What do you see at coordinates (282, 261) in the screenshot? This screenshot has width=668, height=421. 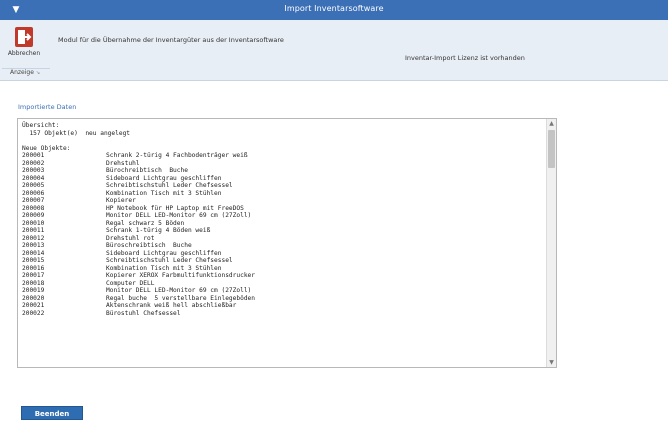 I see `log-row: 200015 Schreibtischstuhl Leder Chefsessel` at bounding box center [282, 261].